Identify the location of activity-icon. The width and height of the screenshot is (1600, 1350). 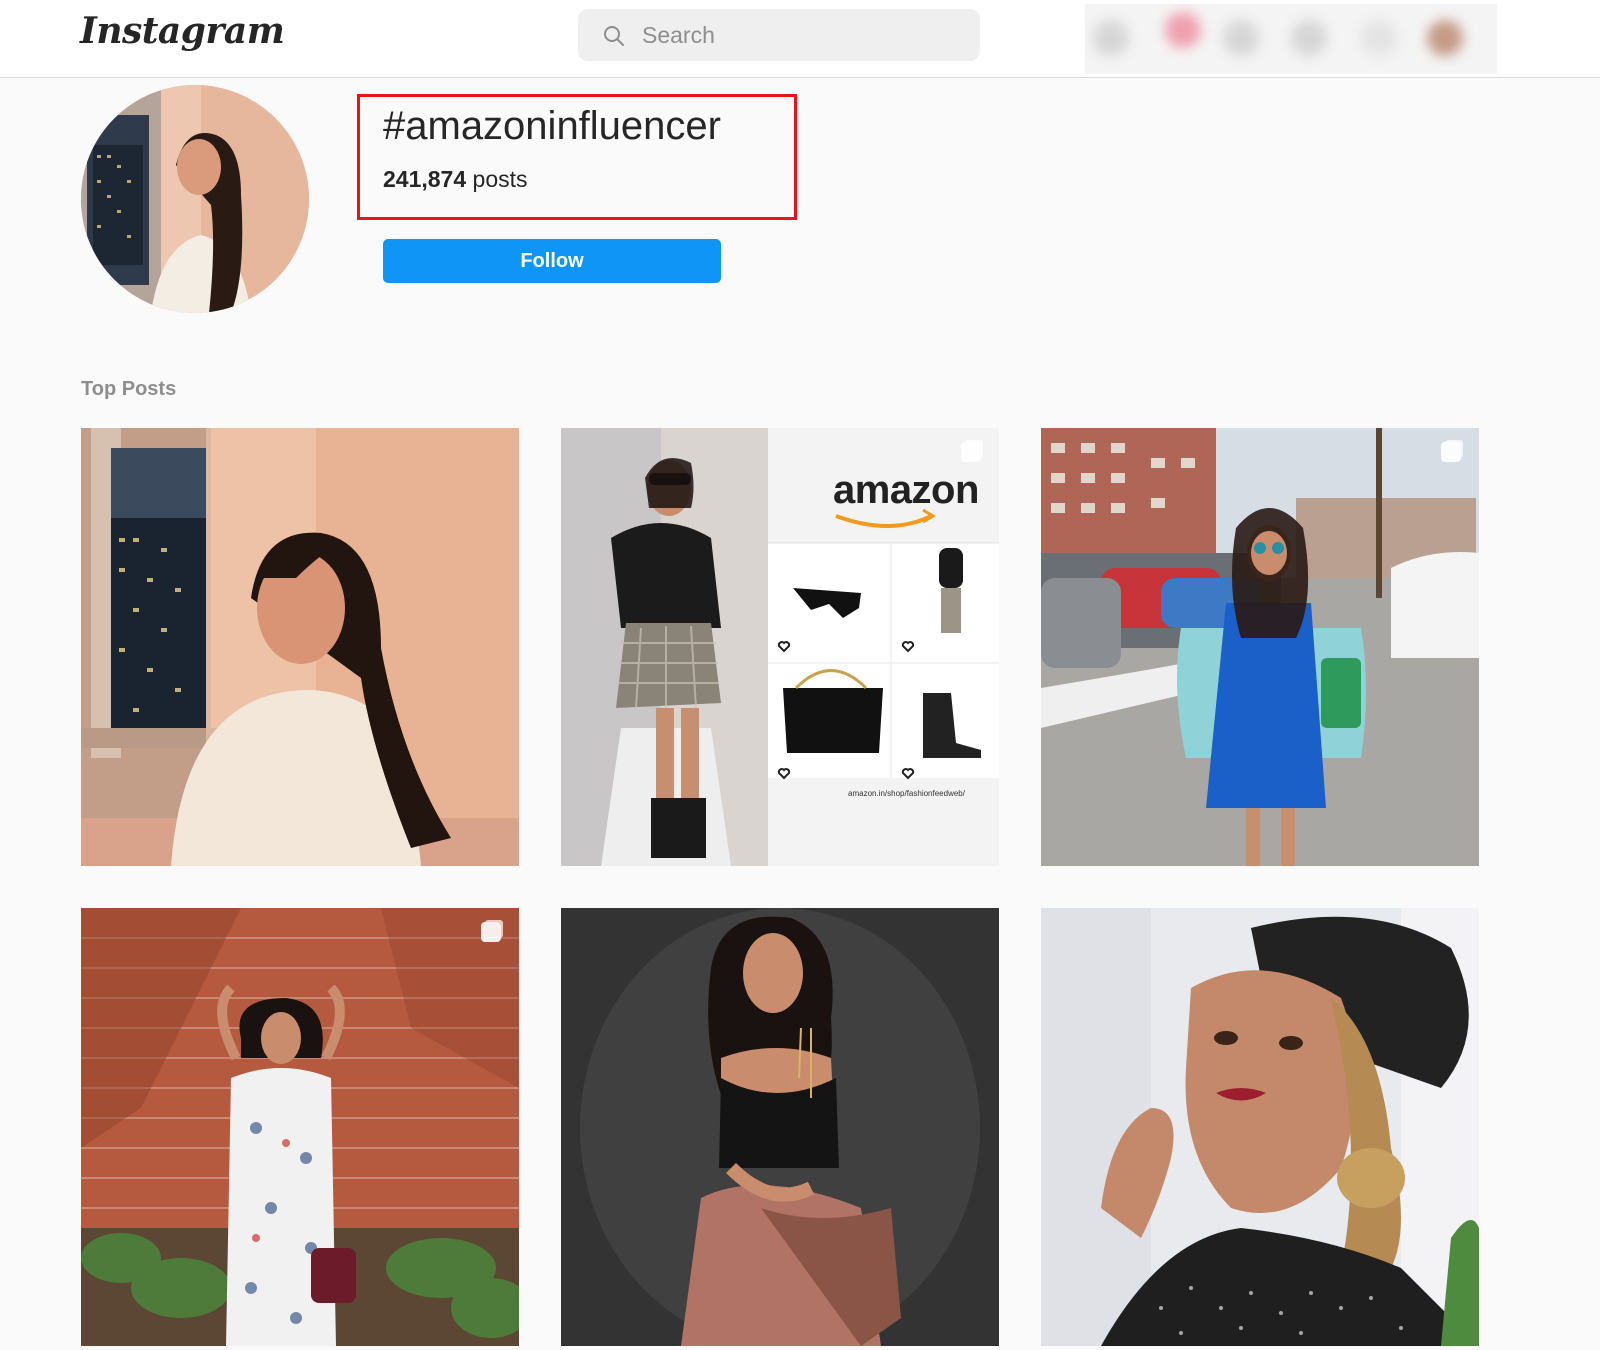
(1379, 38).